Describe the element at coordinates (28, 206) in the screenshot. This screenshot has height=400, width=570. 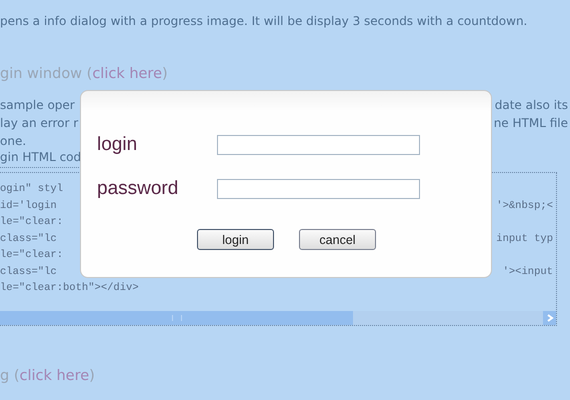
I see `code-line: id='login` at that location.